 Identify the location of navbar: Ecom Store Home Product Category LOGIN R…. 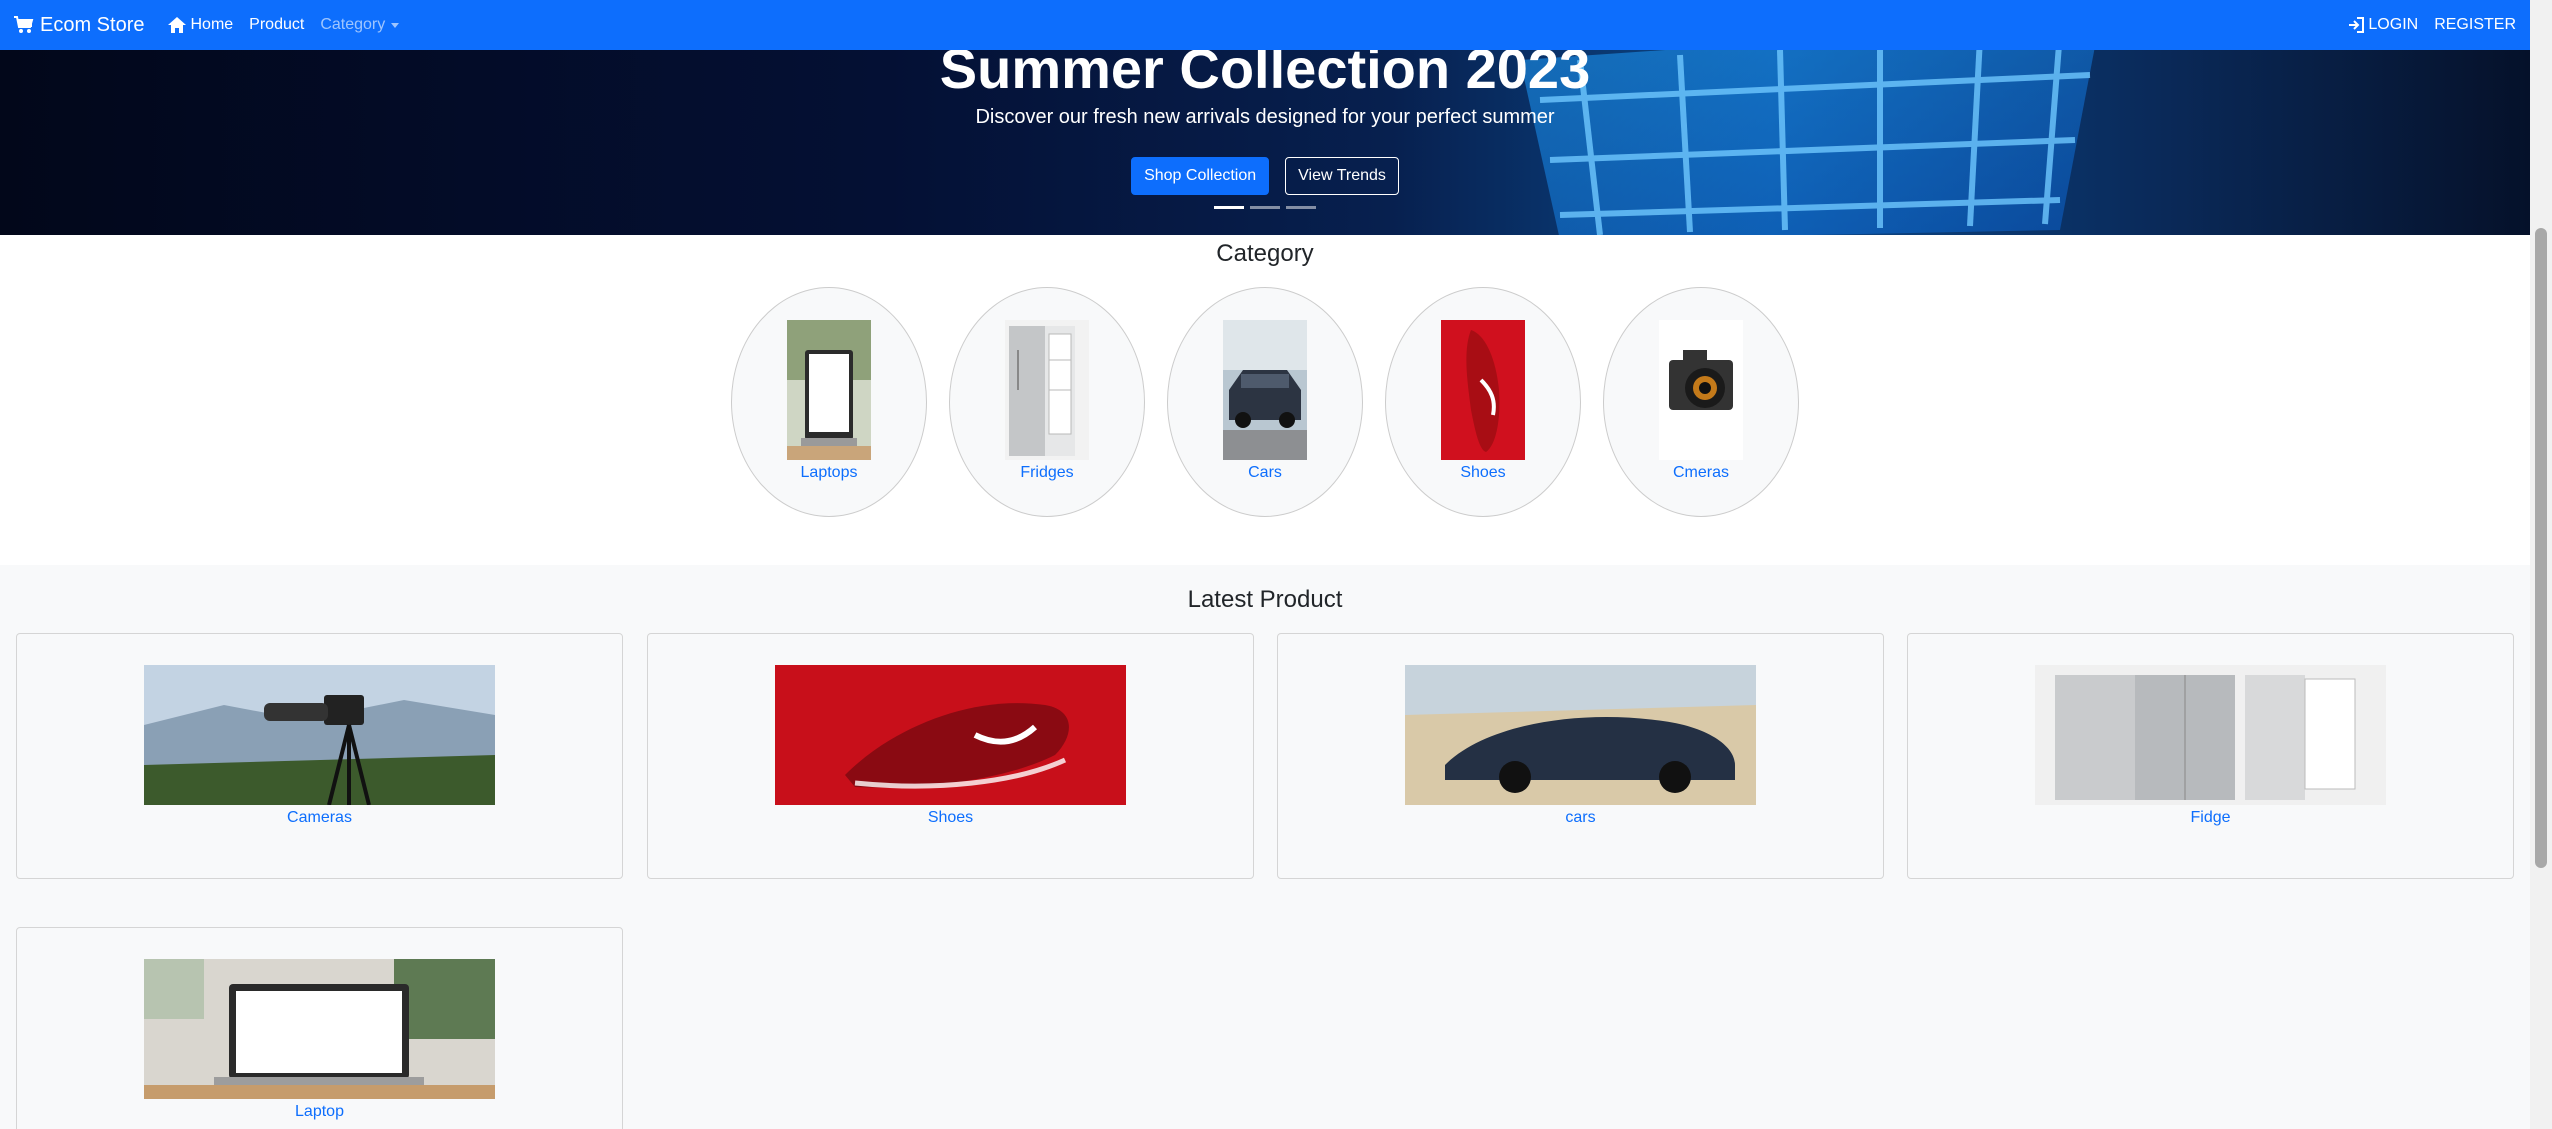
(1265, 25).